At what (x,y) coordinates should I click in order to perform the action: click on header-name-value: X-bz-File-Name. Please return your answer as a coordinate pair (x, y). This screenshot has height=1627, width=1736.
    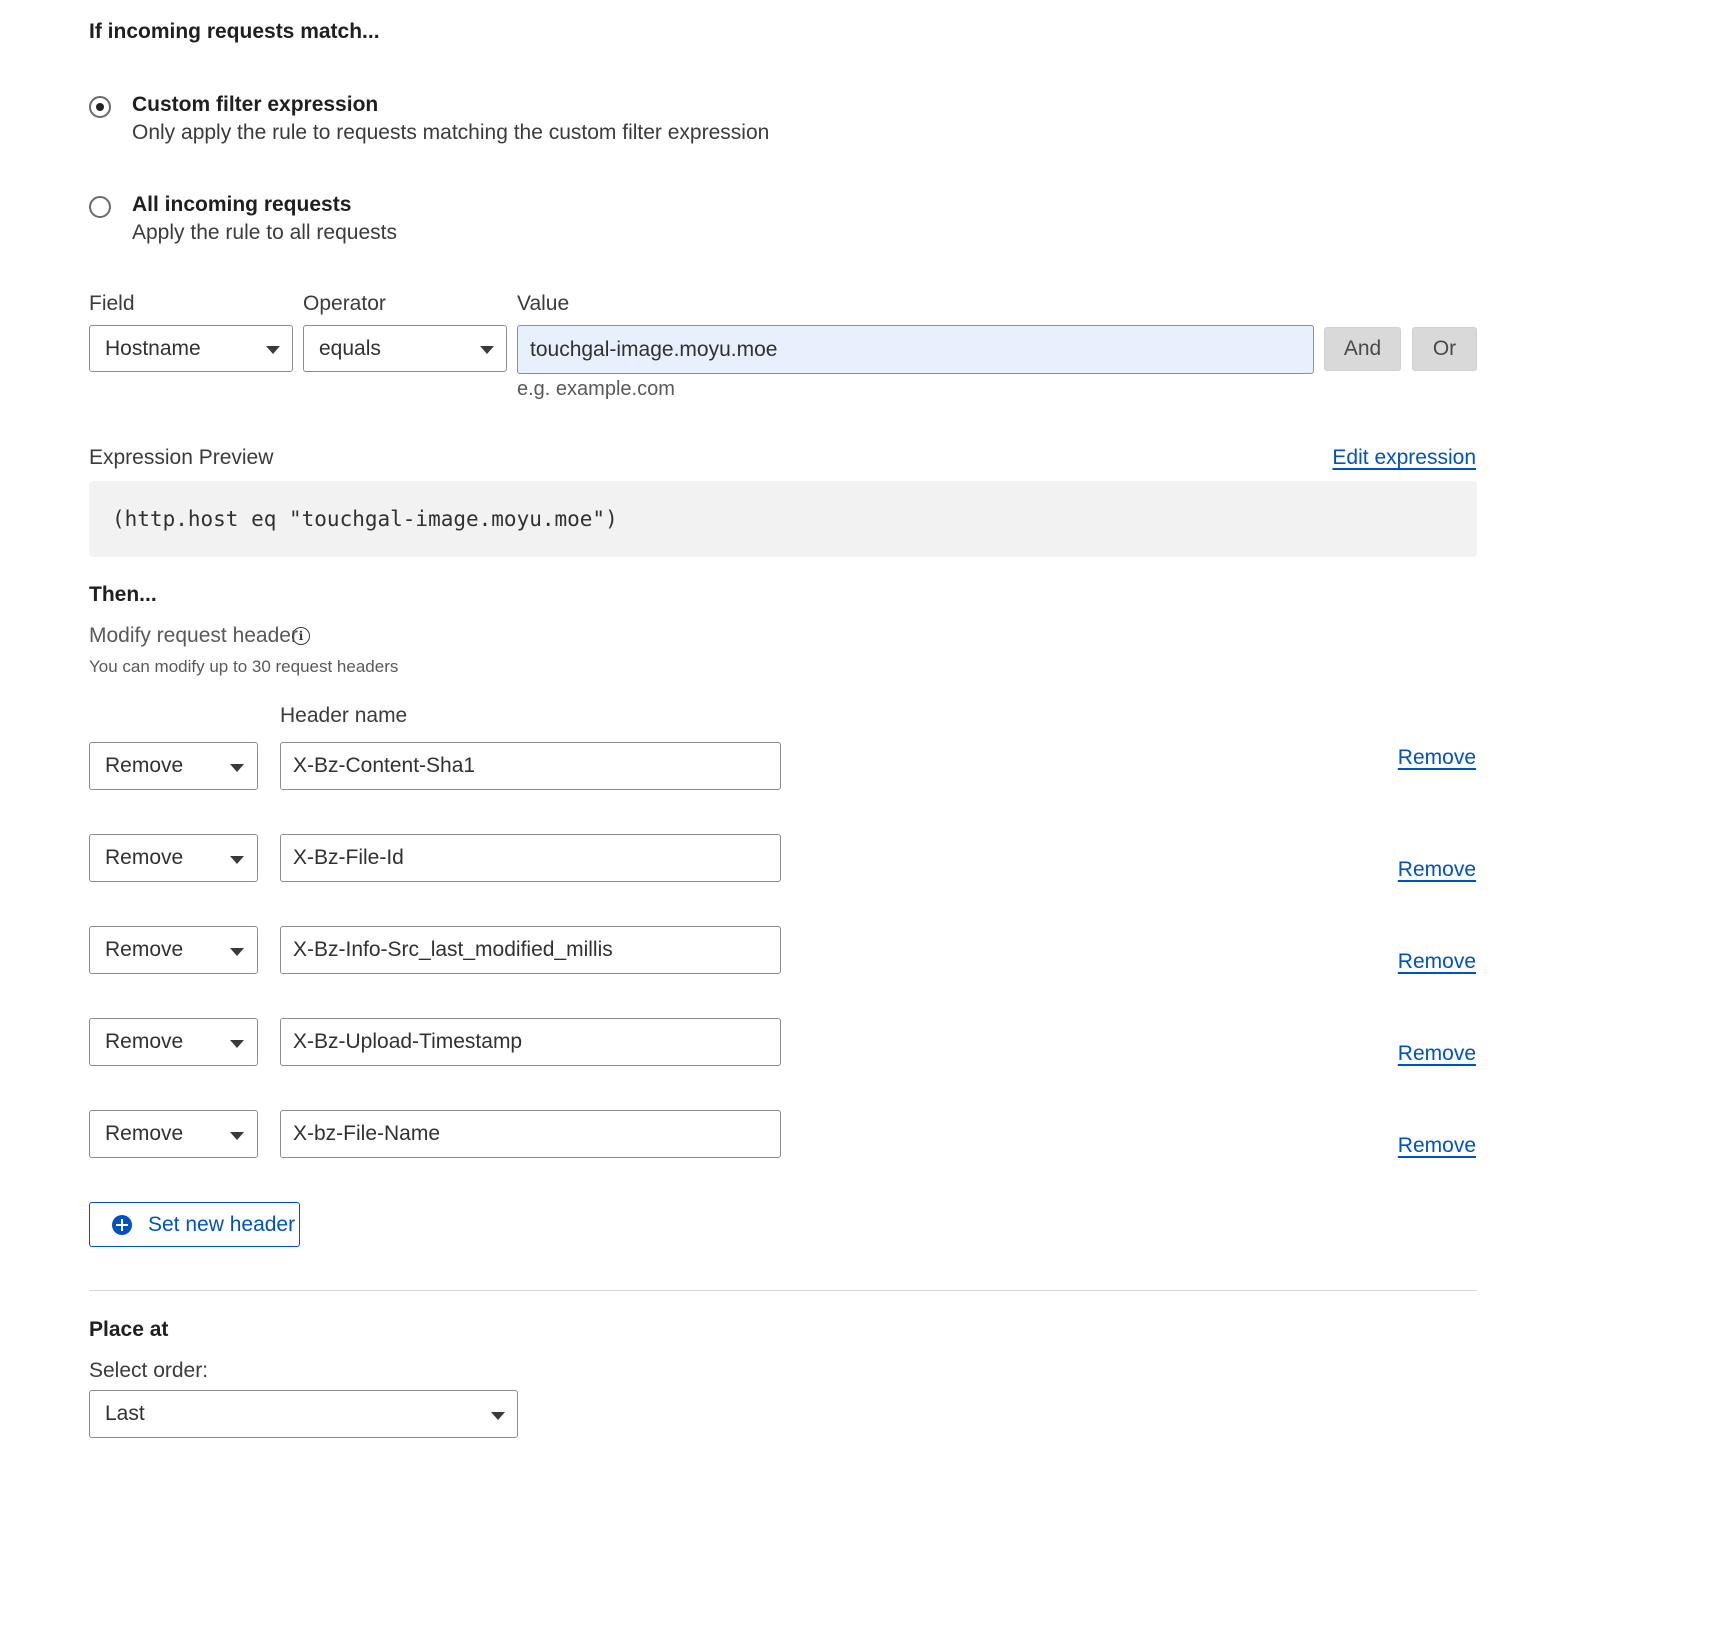
    Looking at the image, I should click on (367, 1133).